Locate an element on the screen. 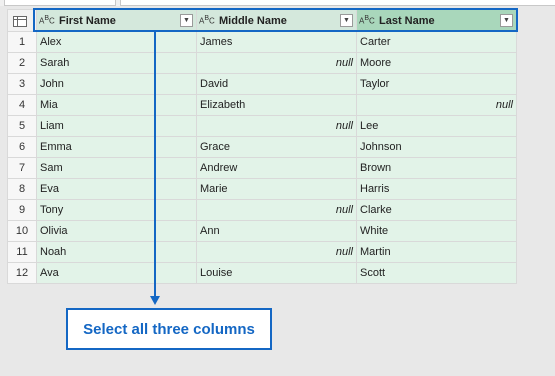  cell-middle-name: Louise is located at coordinates (276, 273).